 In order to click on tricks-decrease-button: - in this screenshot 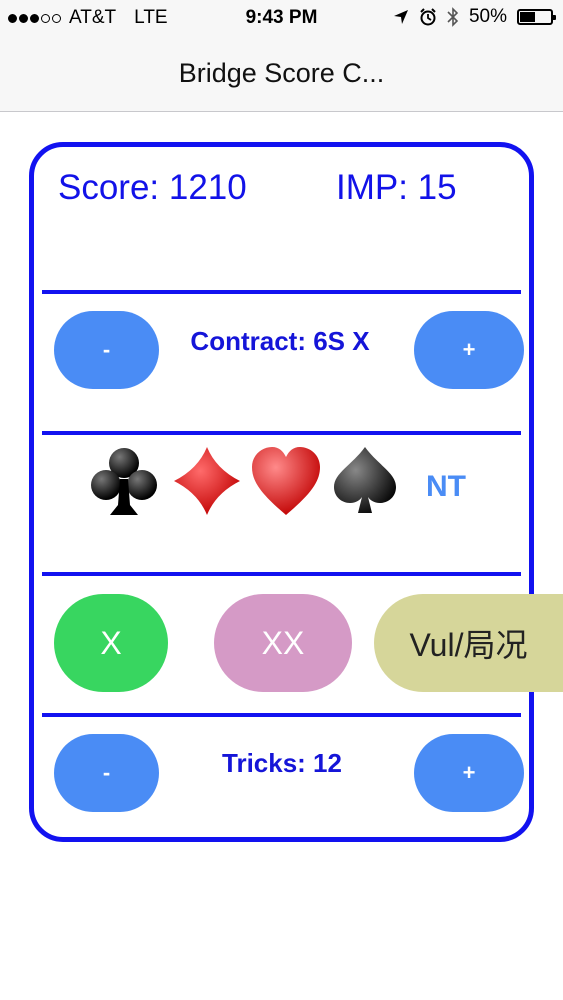, I will do `click(106, 773)`.